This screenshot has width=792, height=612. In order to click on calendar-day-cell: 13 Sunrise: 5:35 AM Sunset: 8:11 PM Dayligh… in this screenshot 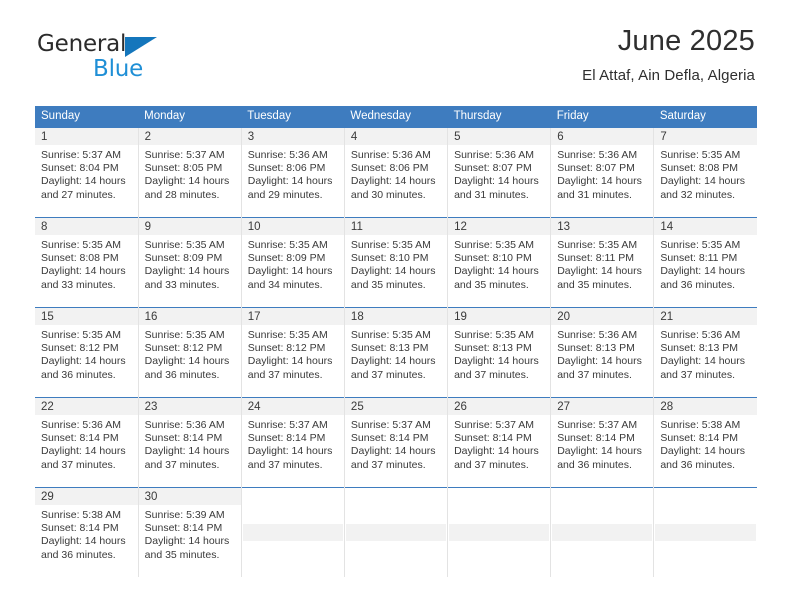, I will do `click(602, 262)`.